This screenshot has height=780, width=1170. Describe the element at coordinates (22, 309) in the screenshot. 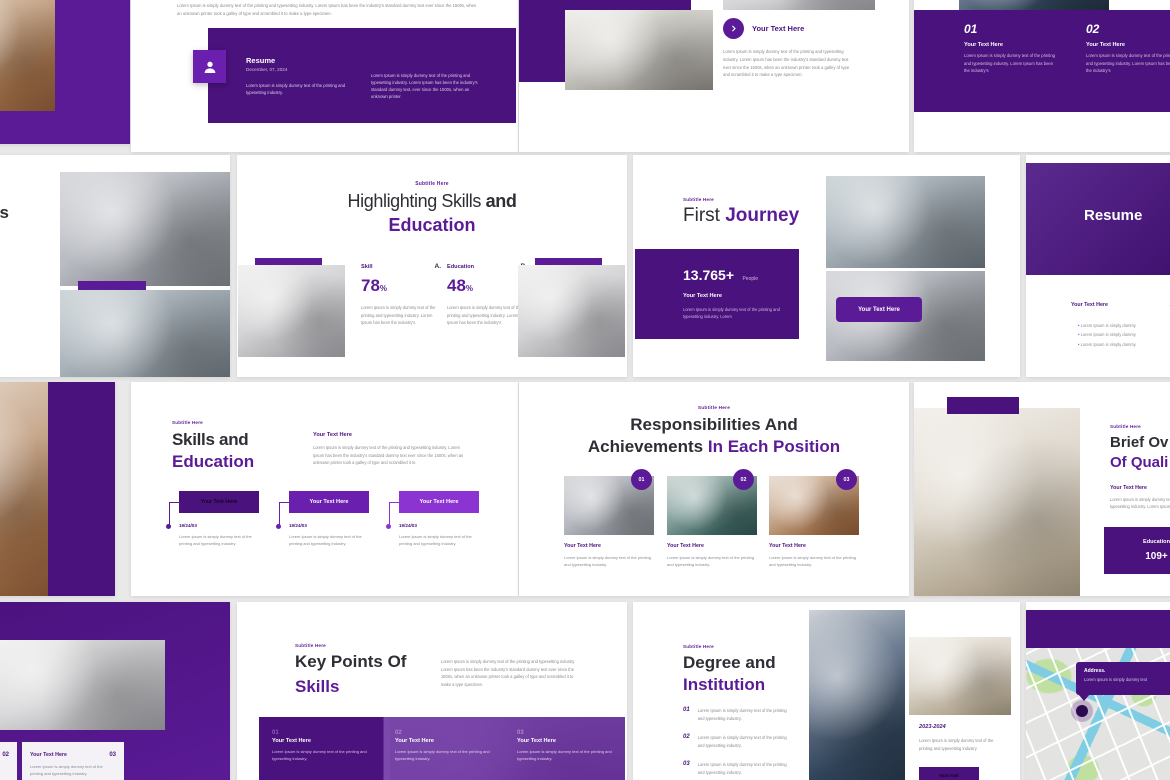

I see `process-item-02: 02 the printing` at that location.